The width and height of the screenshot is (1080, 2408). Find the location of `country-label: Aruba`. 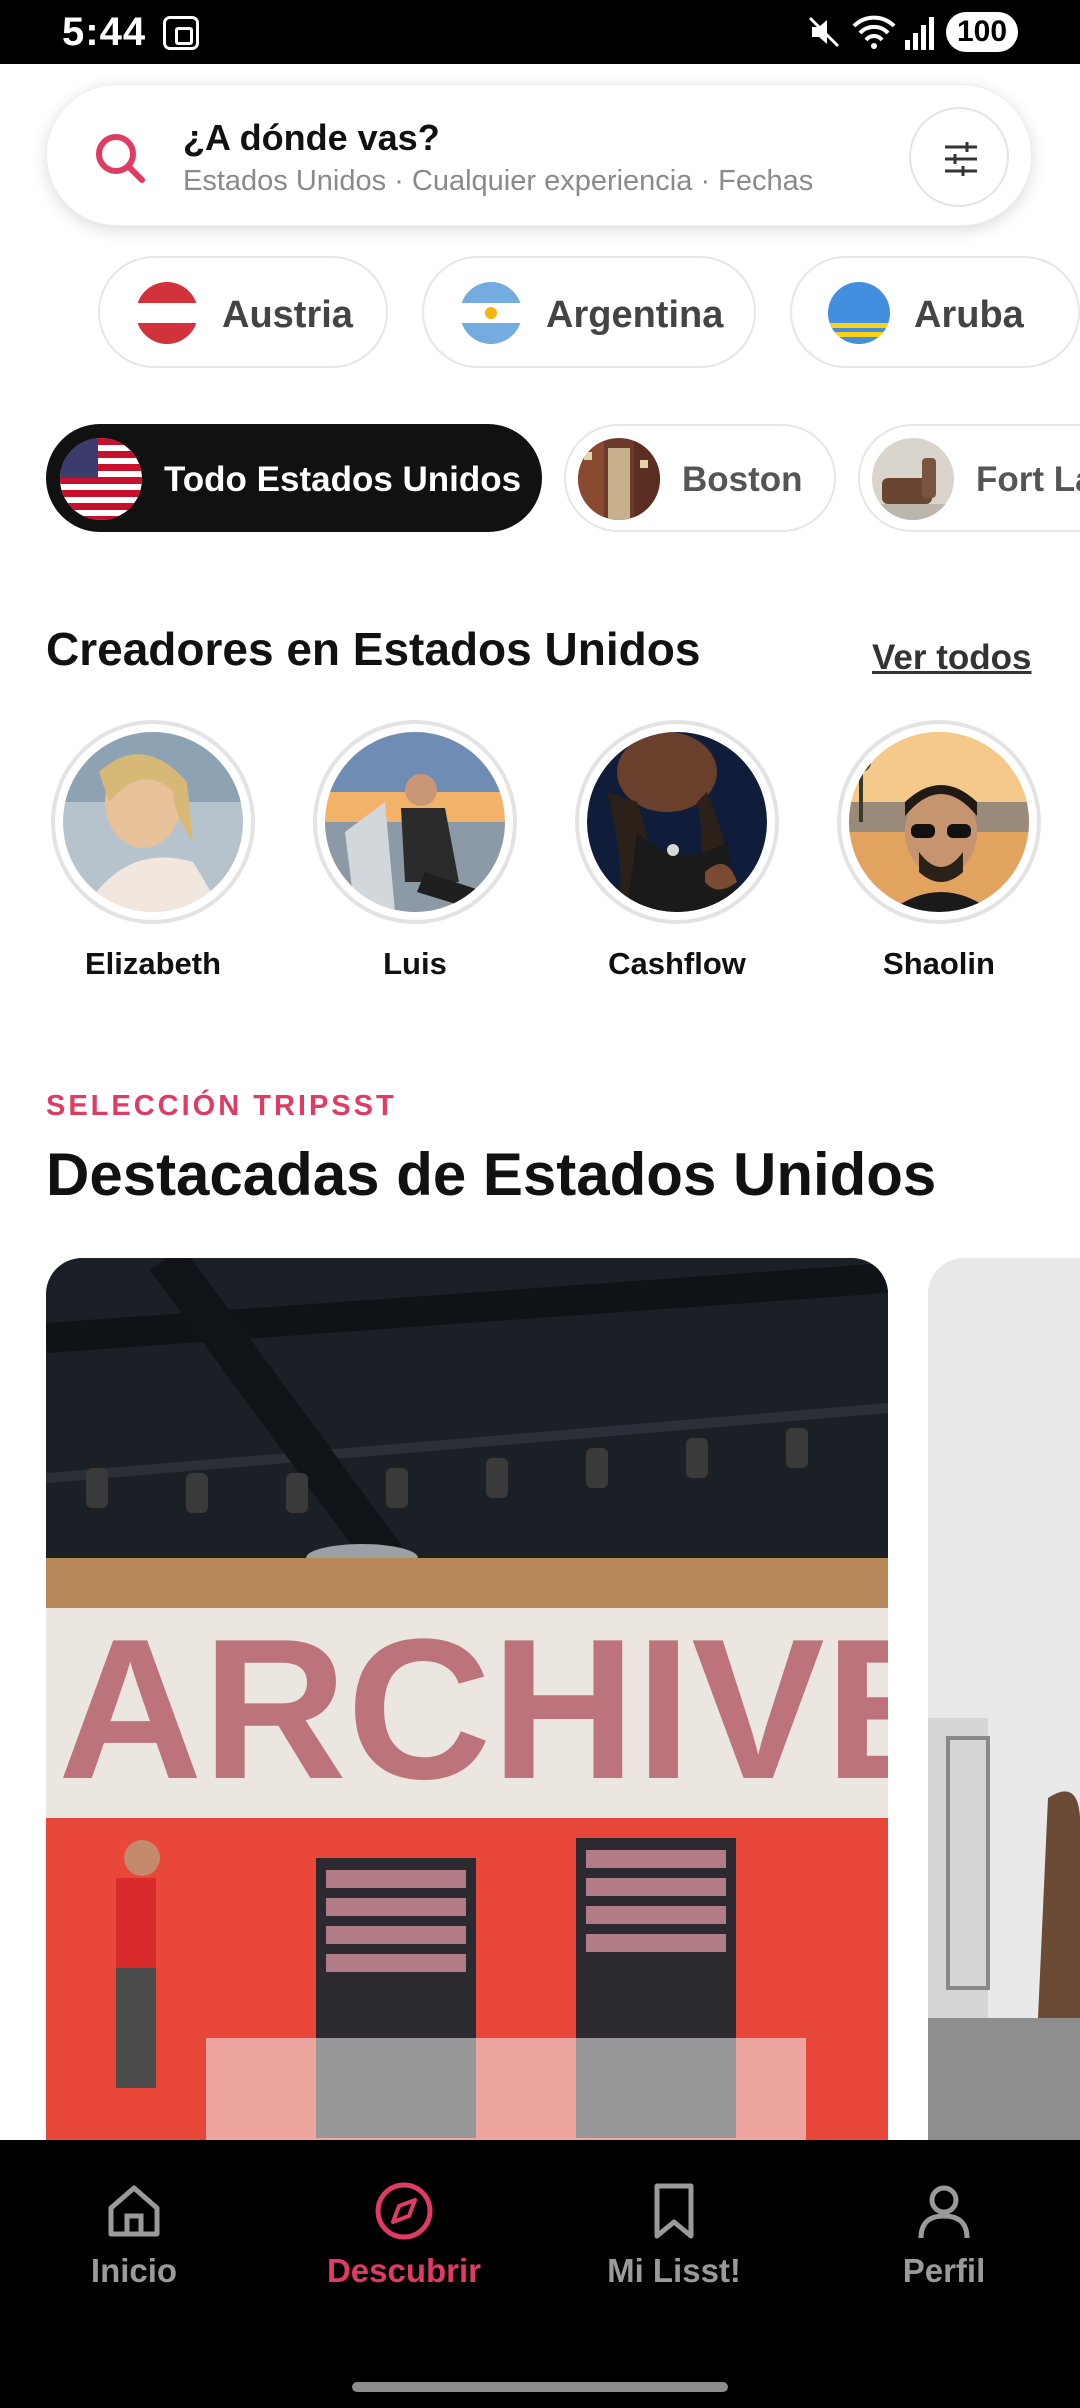

country-label: Aruba is located at coordinates (969, 315).